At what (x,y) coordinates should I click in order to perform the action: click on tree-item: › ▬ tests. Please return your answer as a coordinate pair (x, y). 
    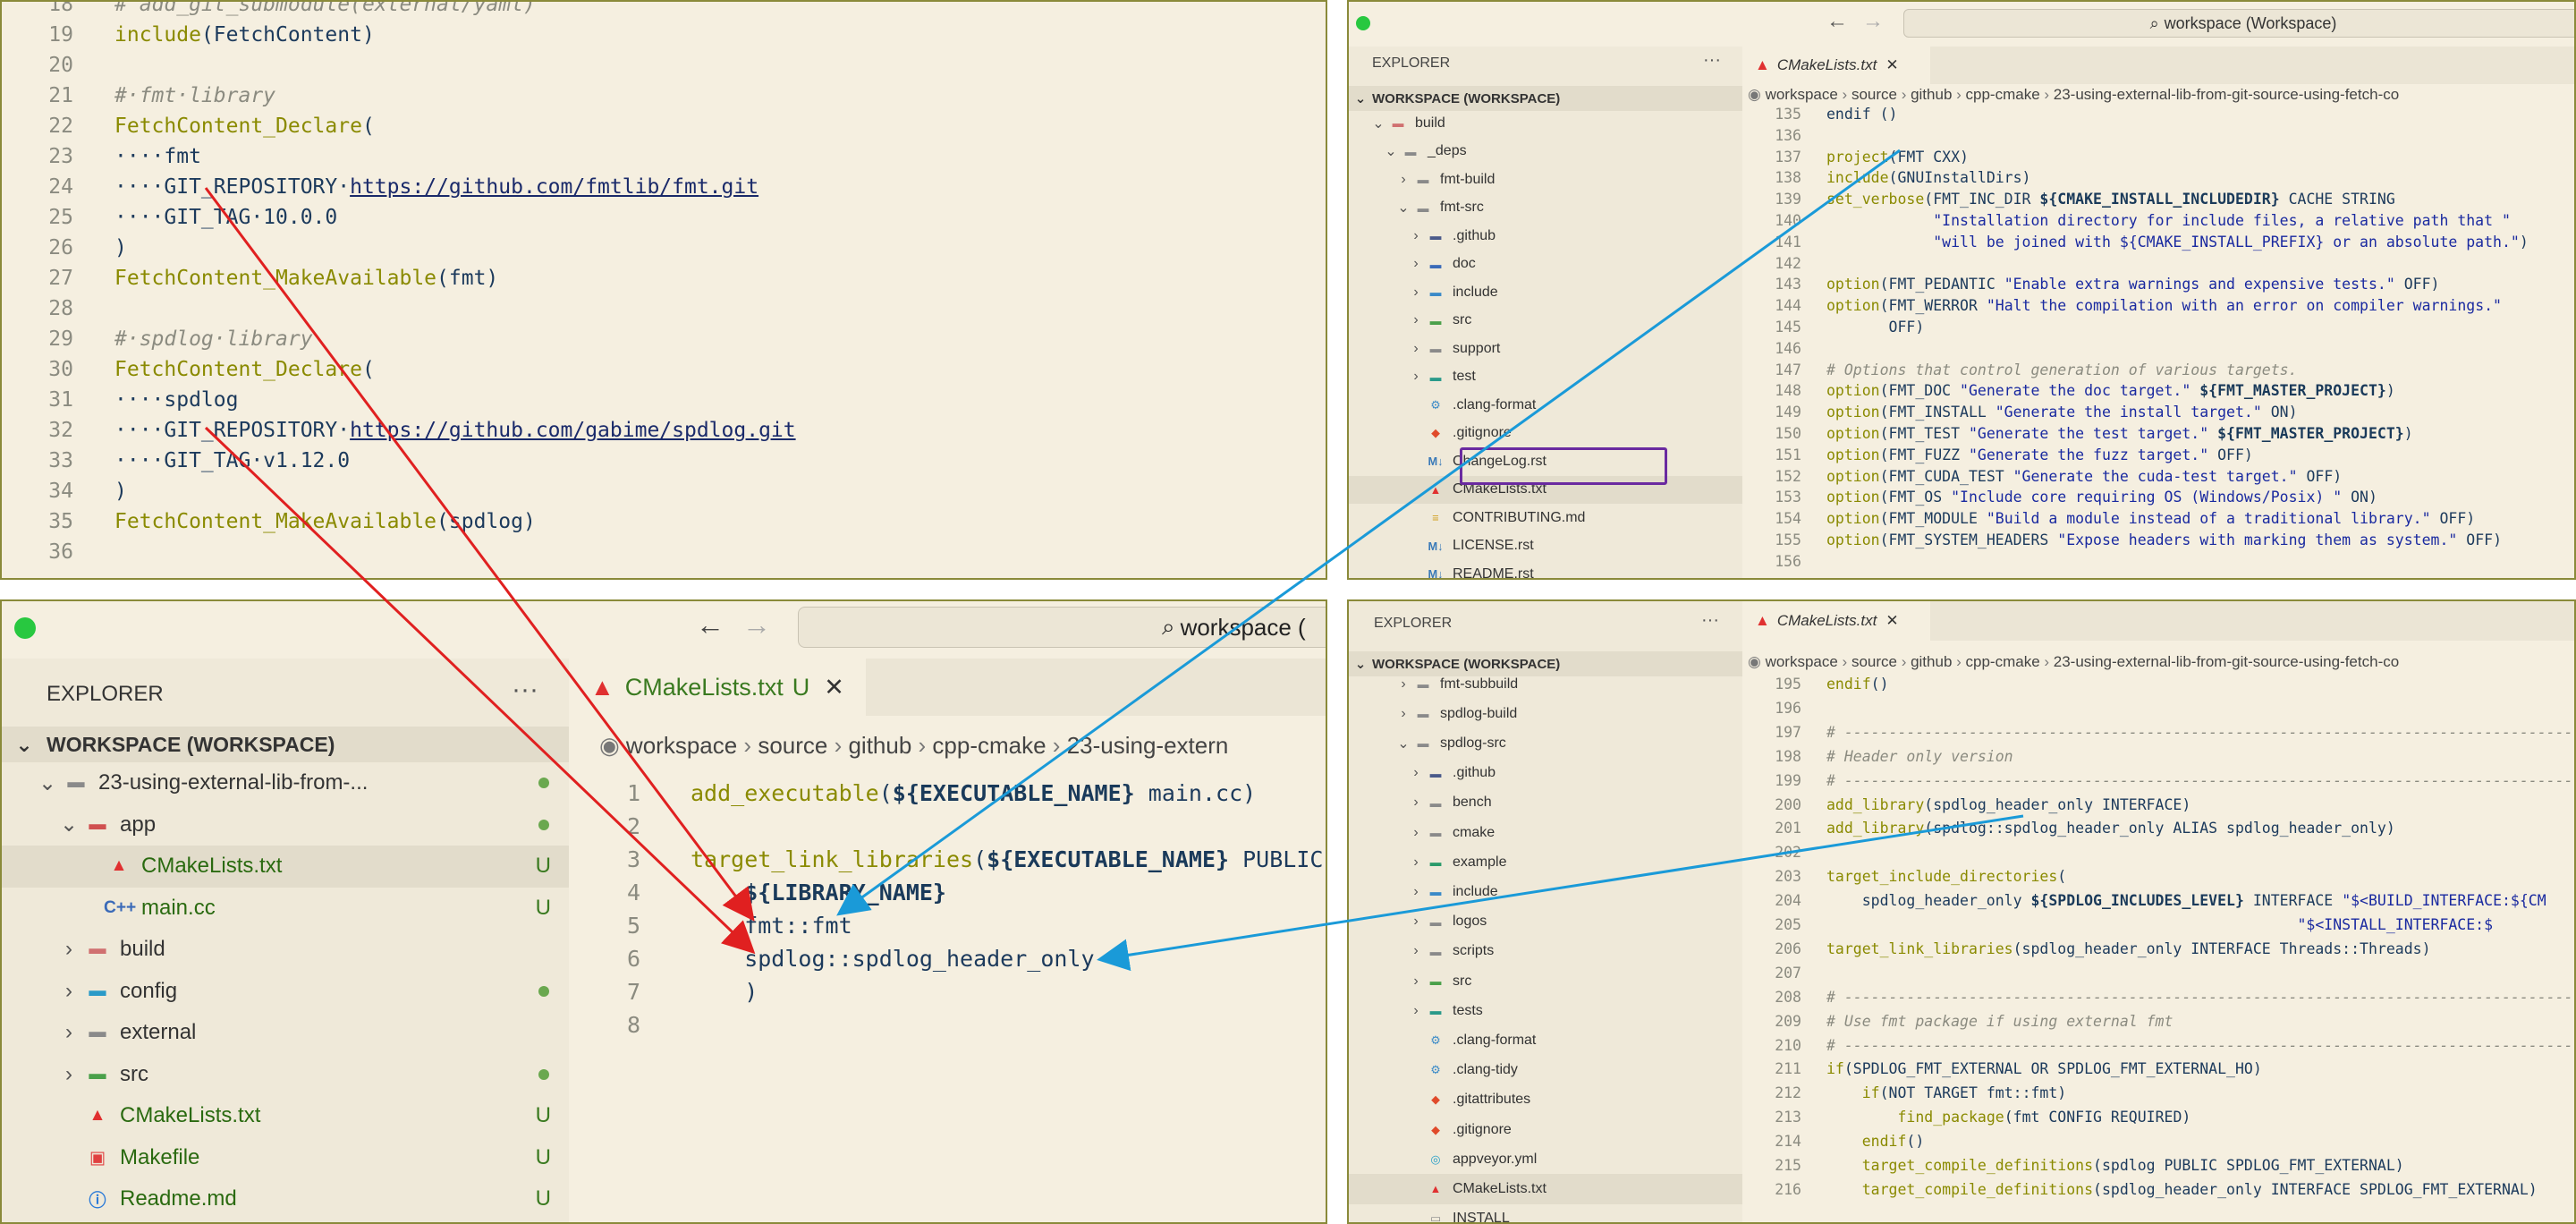
    Looking at the image, I should click on (1545, 1011).